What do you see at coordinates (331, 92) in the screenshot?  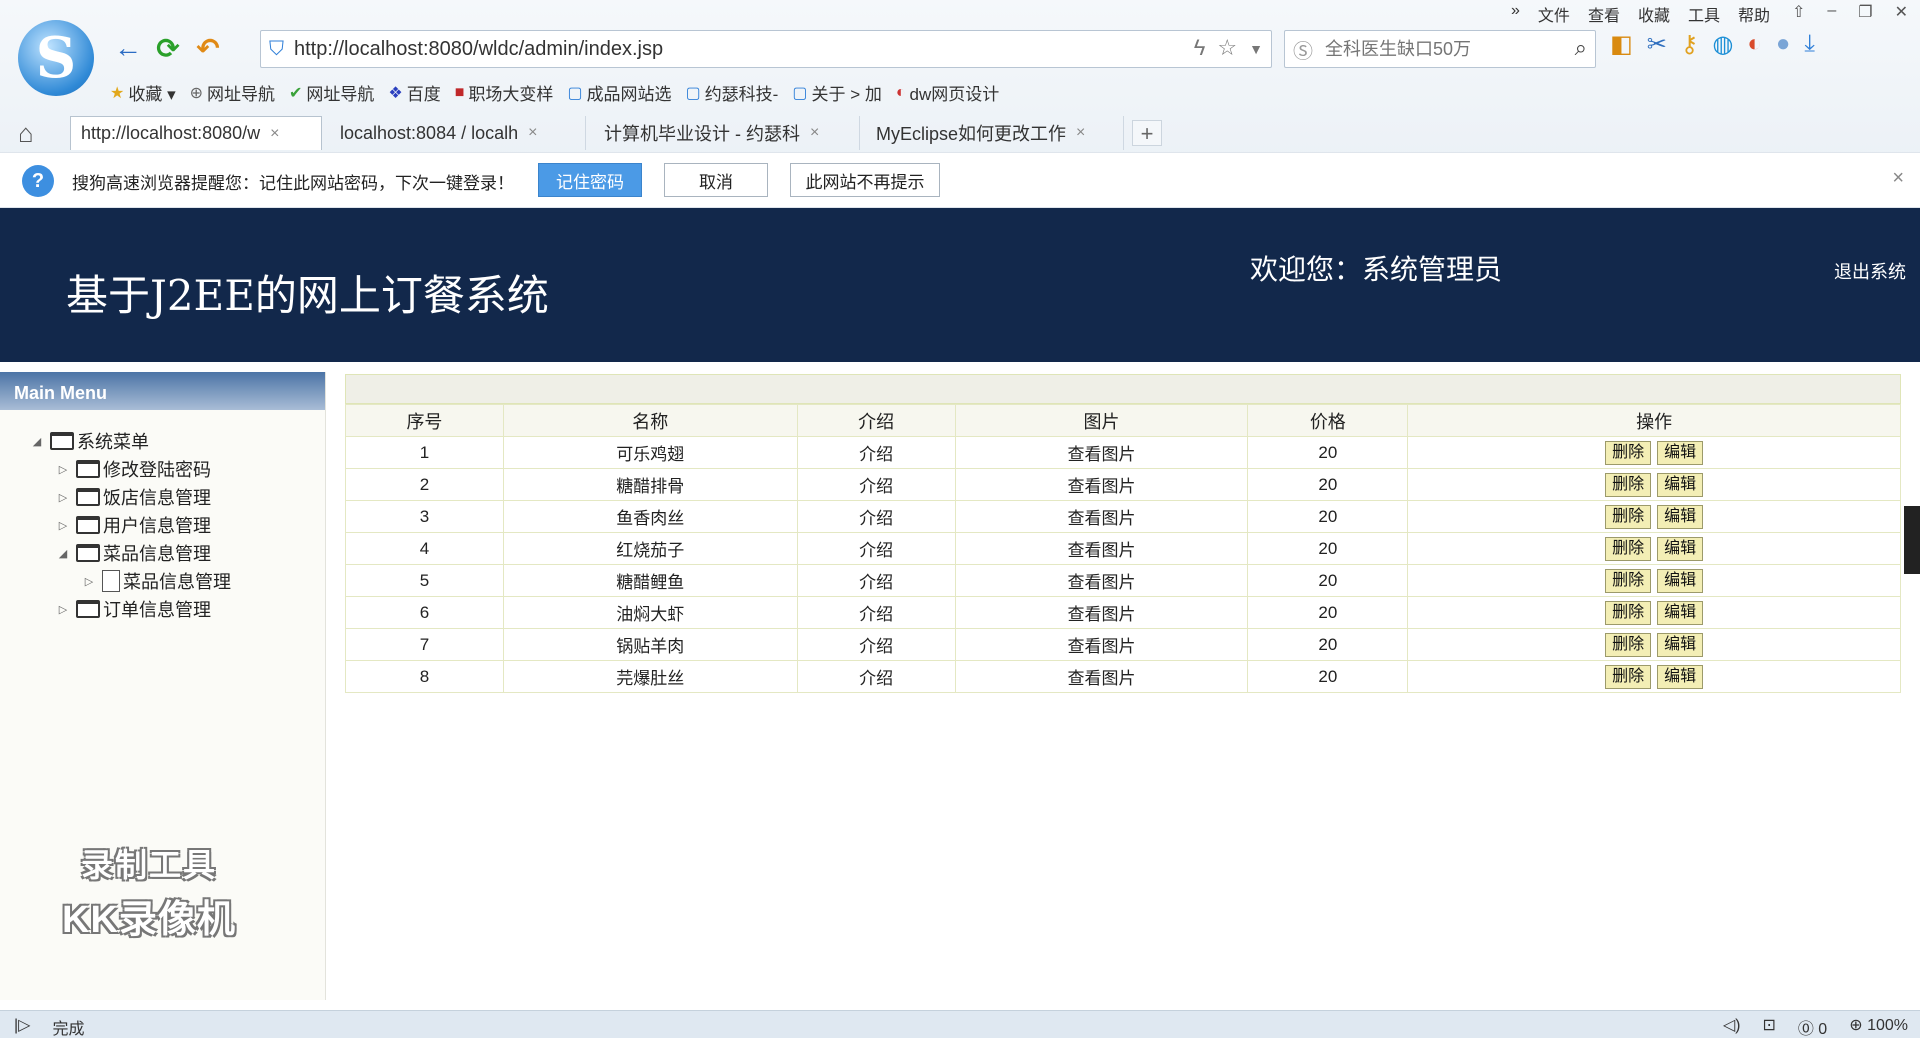 I see `bookmark-nav-2: ✔ 网址导航` at bounding box center [331, 92].